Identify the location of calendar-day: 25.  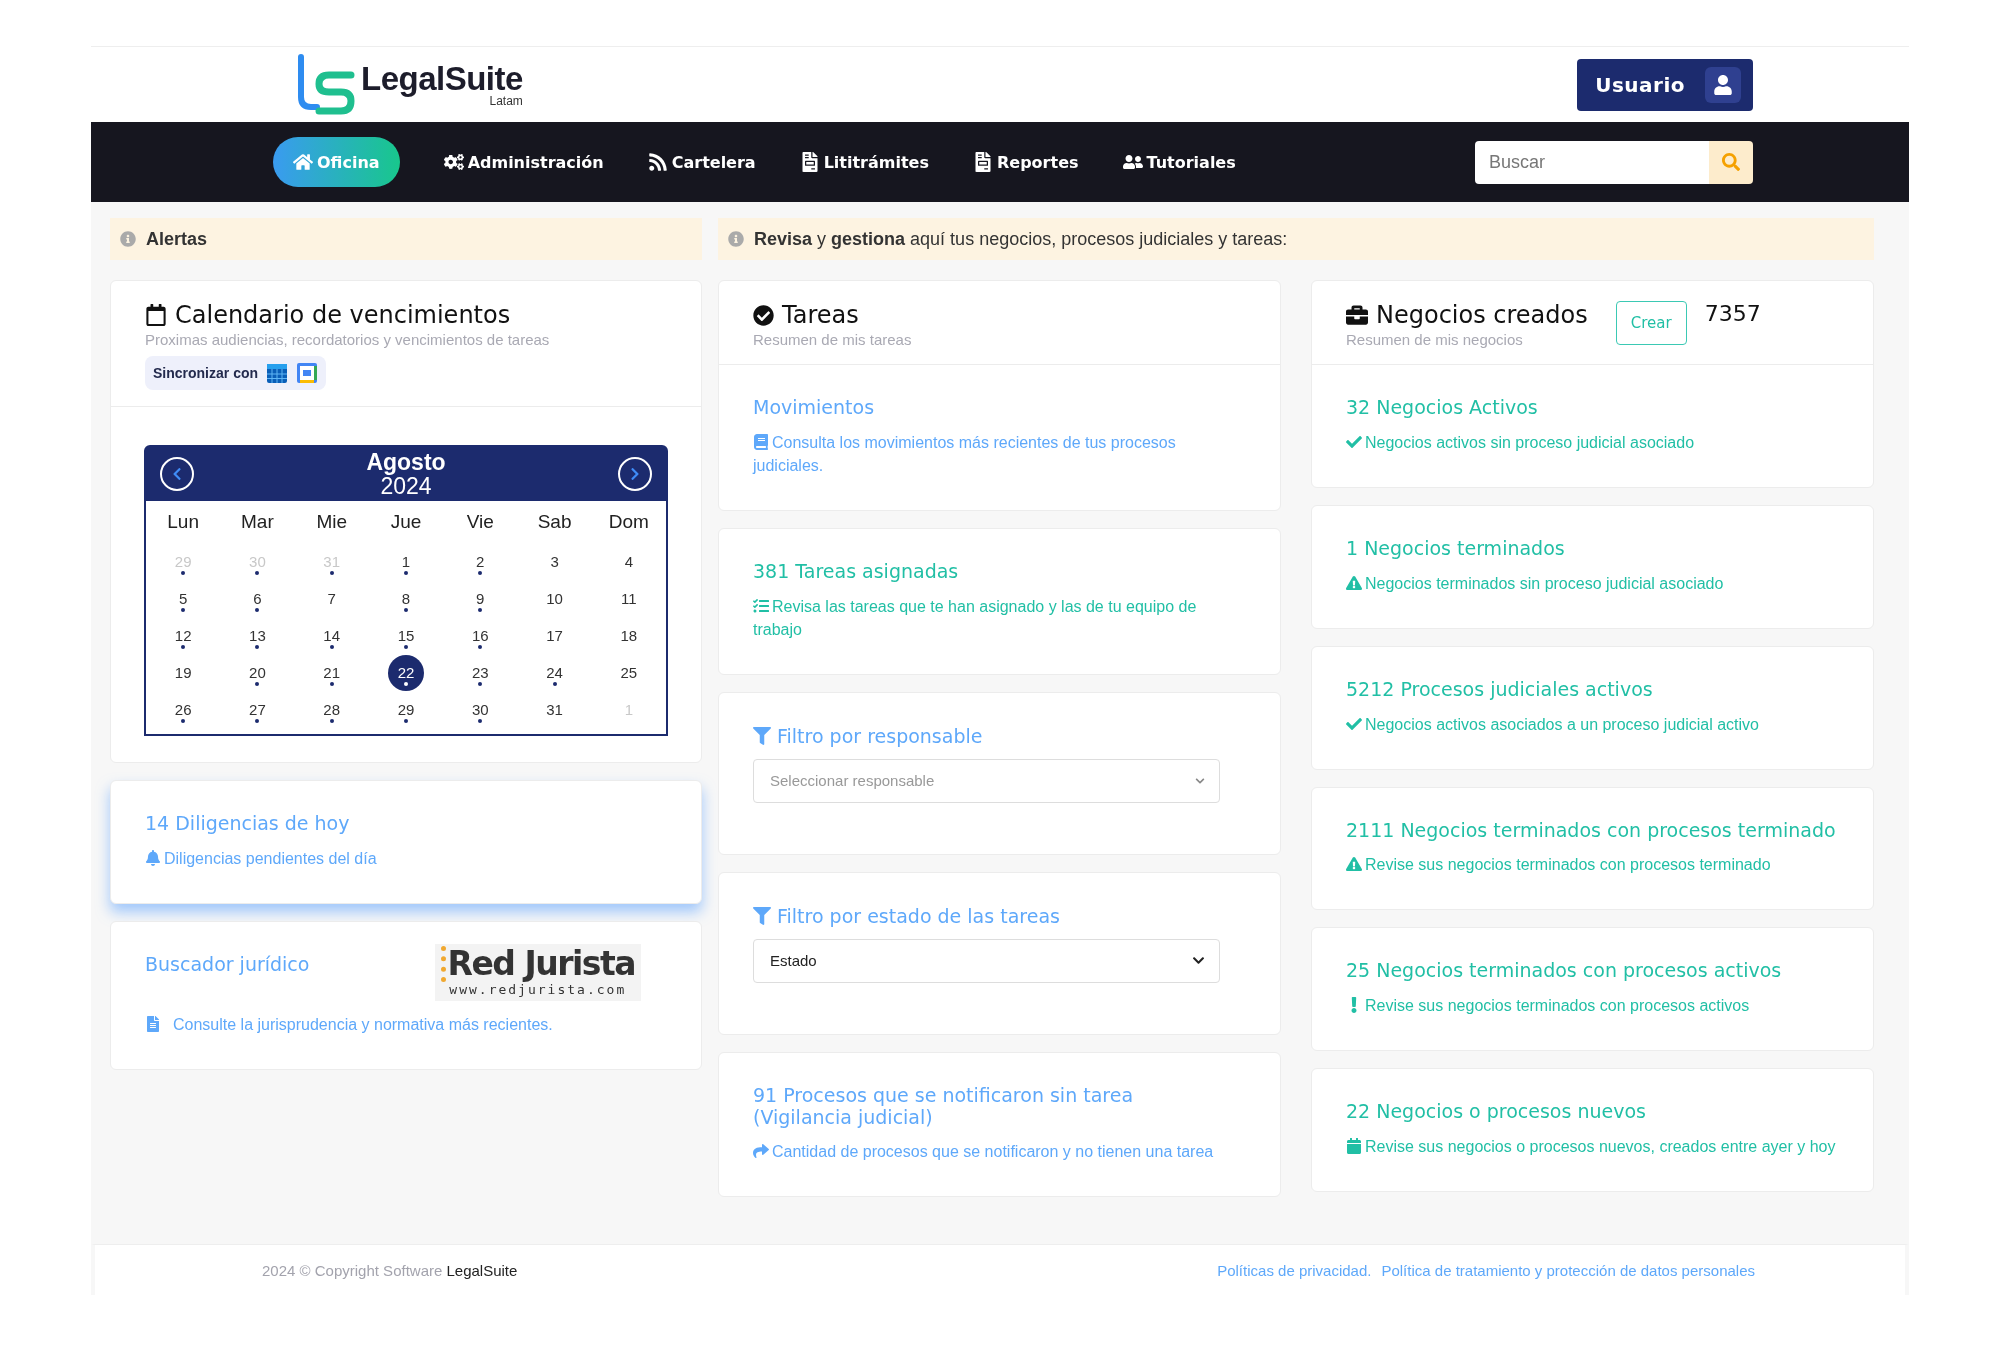
(628, 672).